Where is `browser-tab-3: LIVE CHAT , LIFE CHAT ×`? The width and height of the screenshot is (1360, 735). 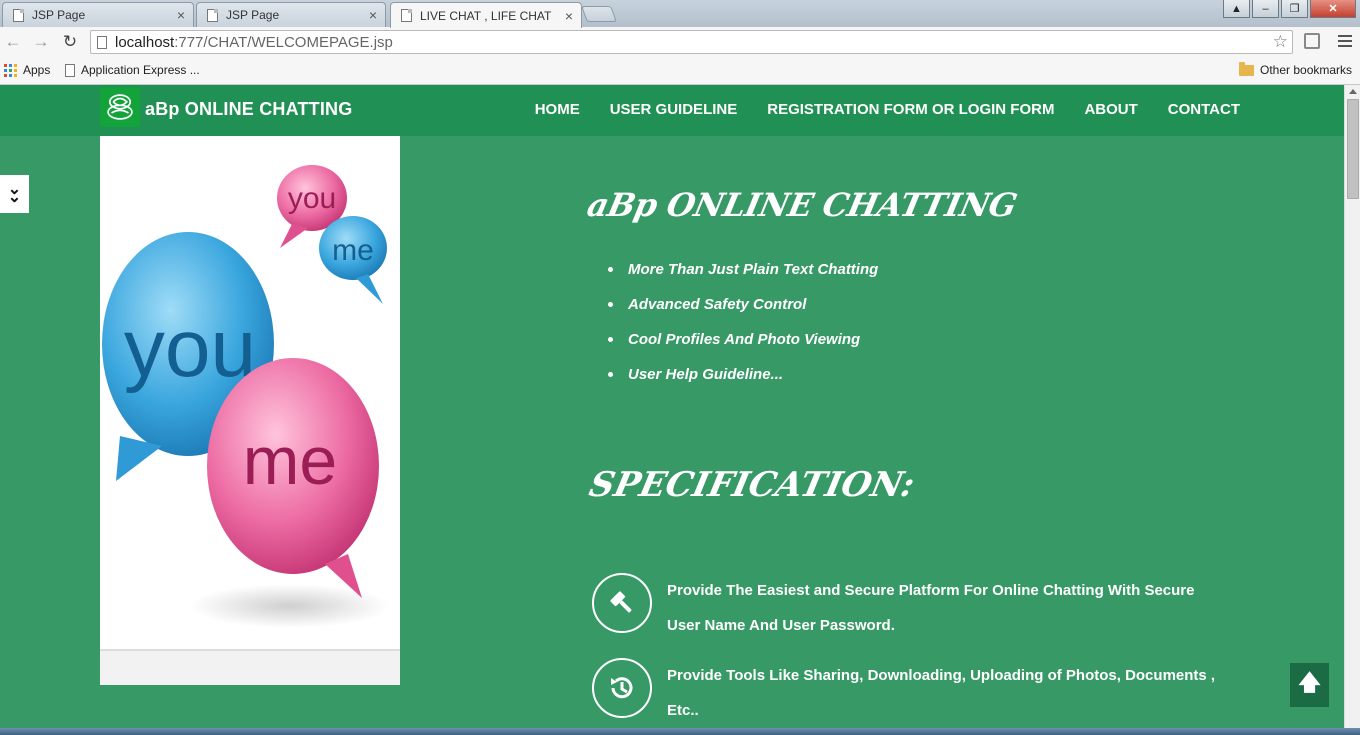
browser-tab-3: LIVE CHAT , LIFE CHAT × is located at coordinates (486, 15).